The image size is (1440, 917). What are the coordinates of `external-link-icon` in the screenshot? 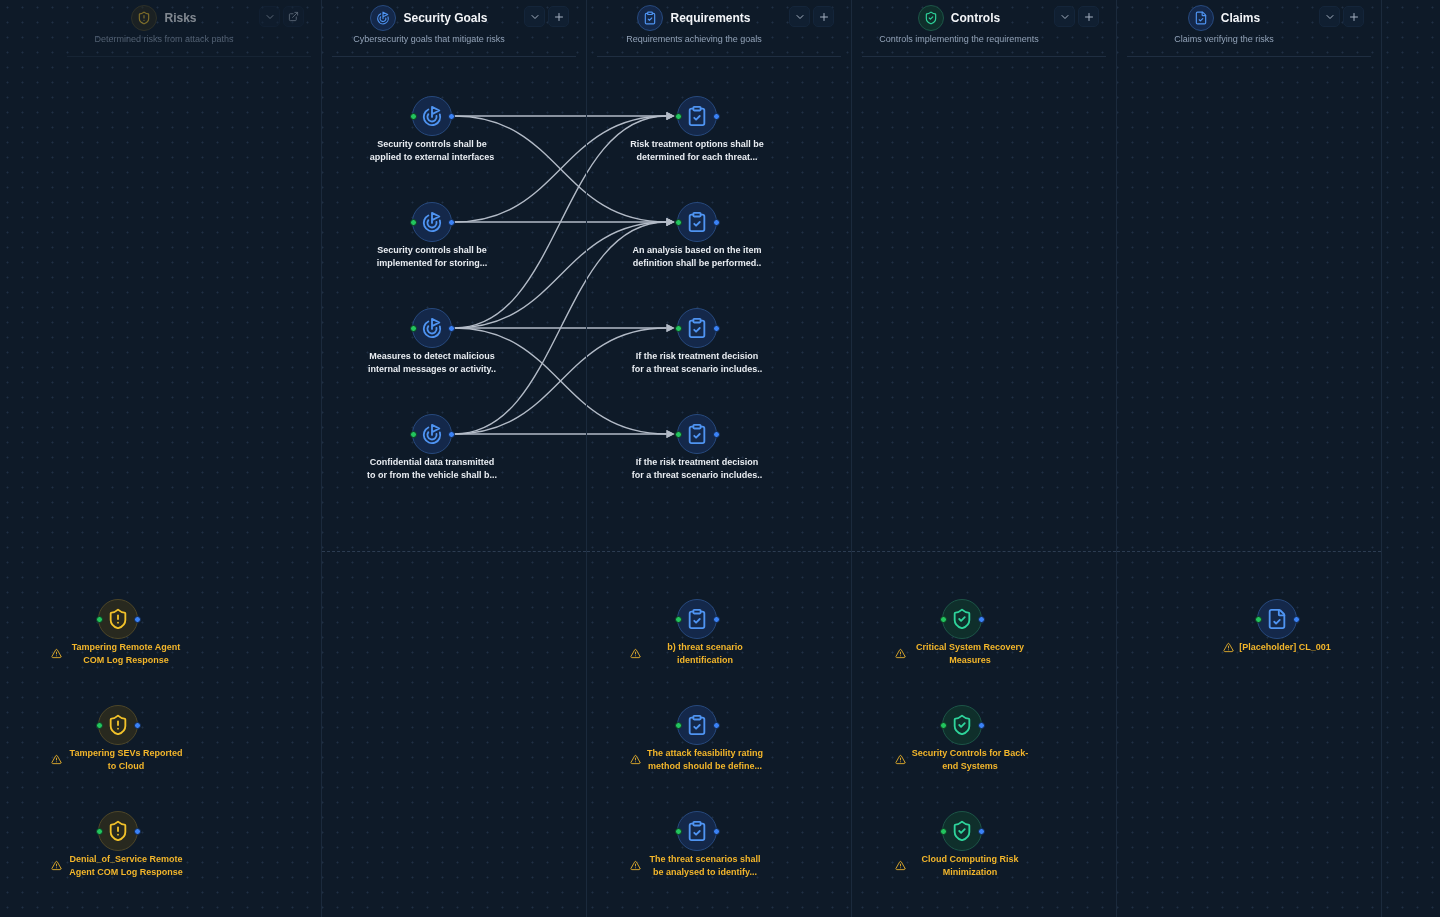 It's located at (293, 16).